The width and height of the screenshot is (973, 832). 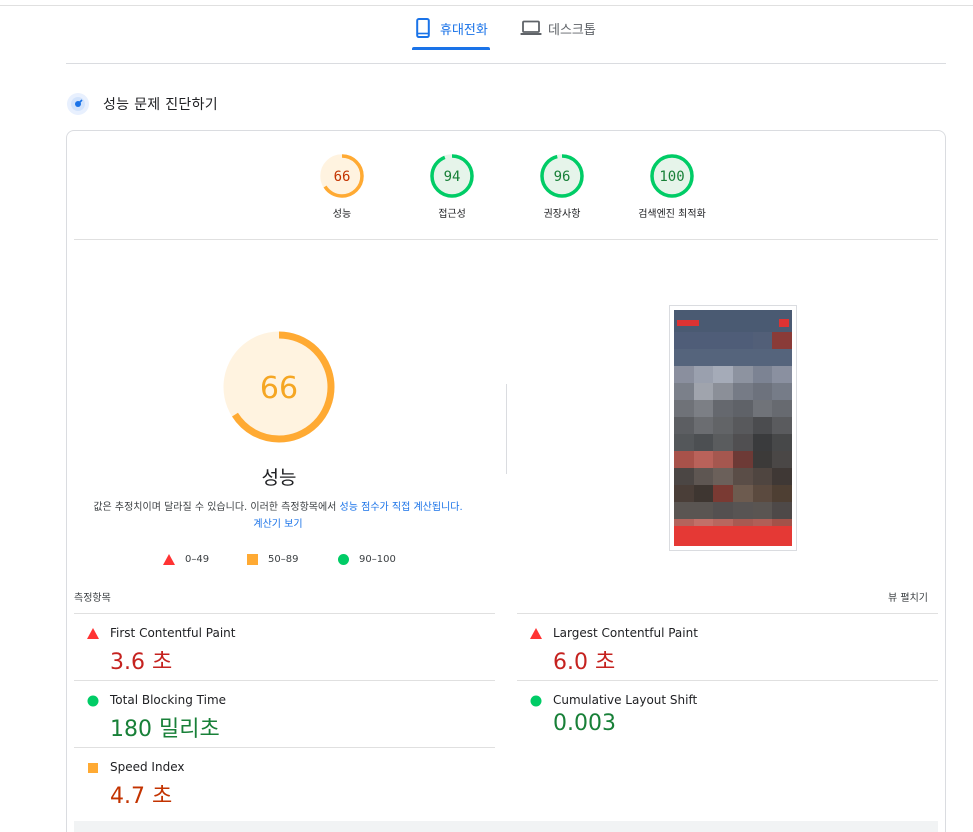 I want to click on performance-score: 66, so click(x=279, y=388).